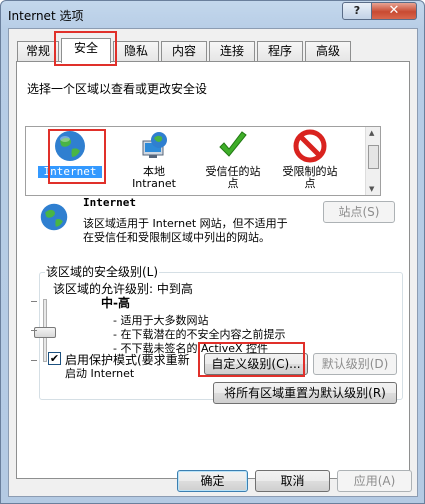 The height and width of the screenshot is (504, 425). Describe the element at coordinates (374, 481) in the screenshot. I see `apply-button: 应用(A)` at that location.